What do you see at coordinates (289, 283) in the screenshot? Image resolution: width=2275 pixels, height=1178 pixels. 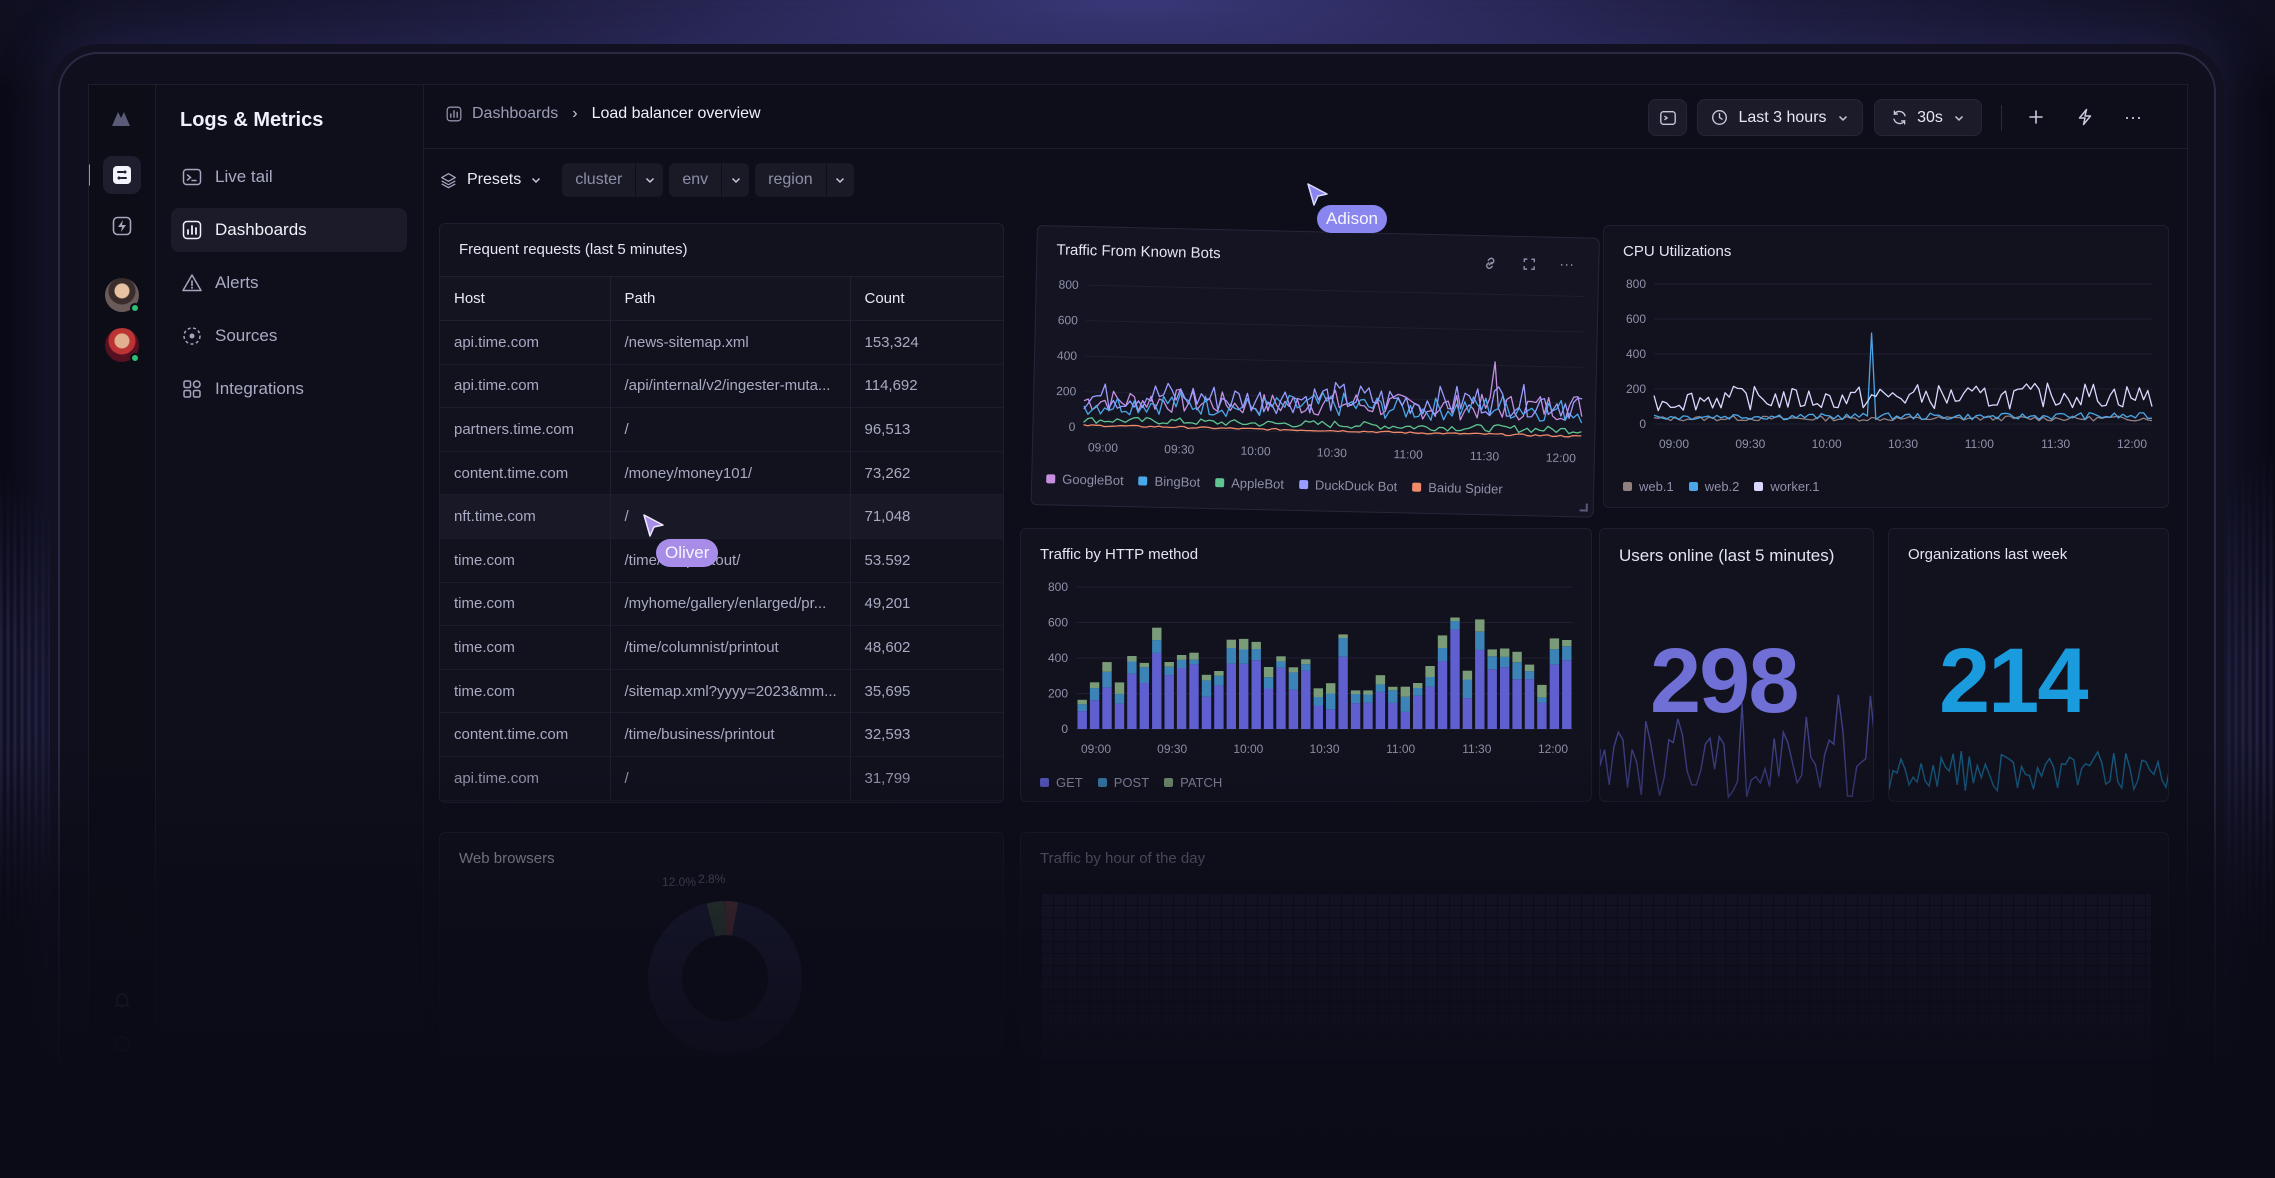 I see `sidebar-item-alerts: Alerts` at bounding box center [289, 283].